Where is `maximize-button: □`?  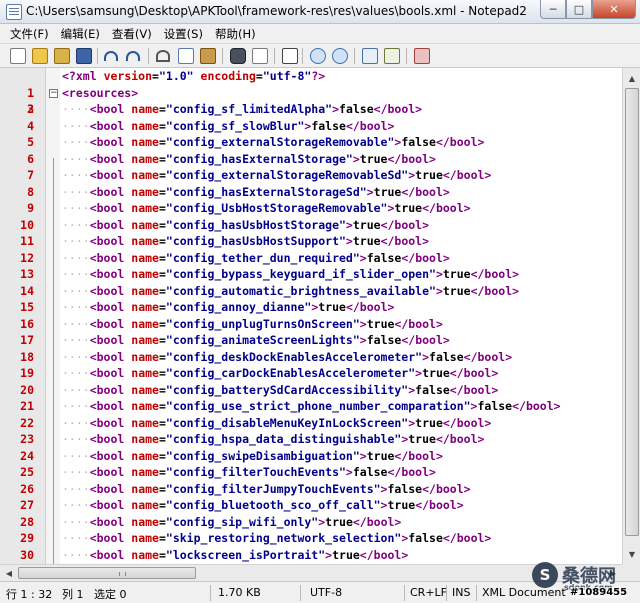
maximize-button: □ is located at coordinates (579, 9).